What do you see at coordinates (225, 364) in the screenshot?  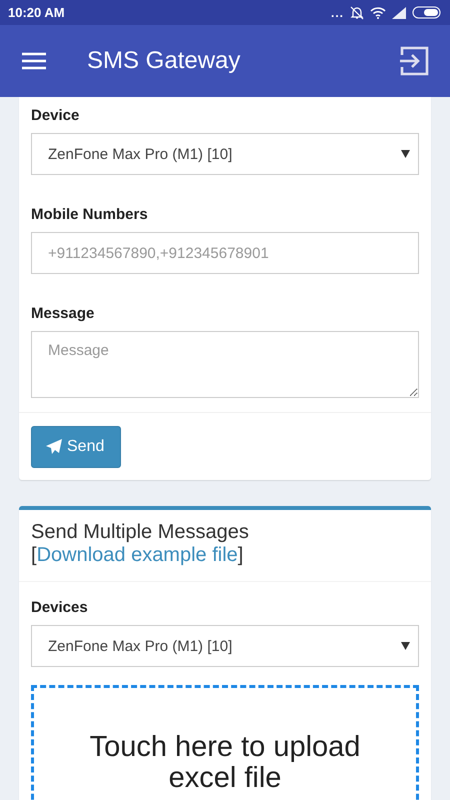 I see `message-field: Message` at bounding box center [225, 364].